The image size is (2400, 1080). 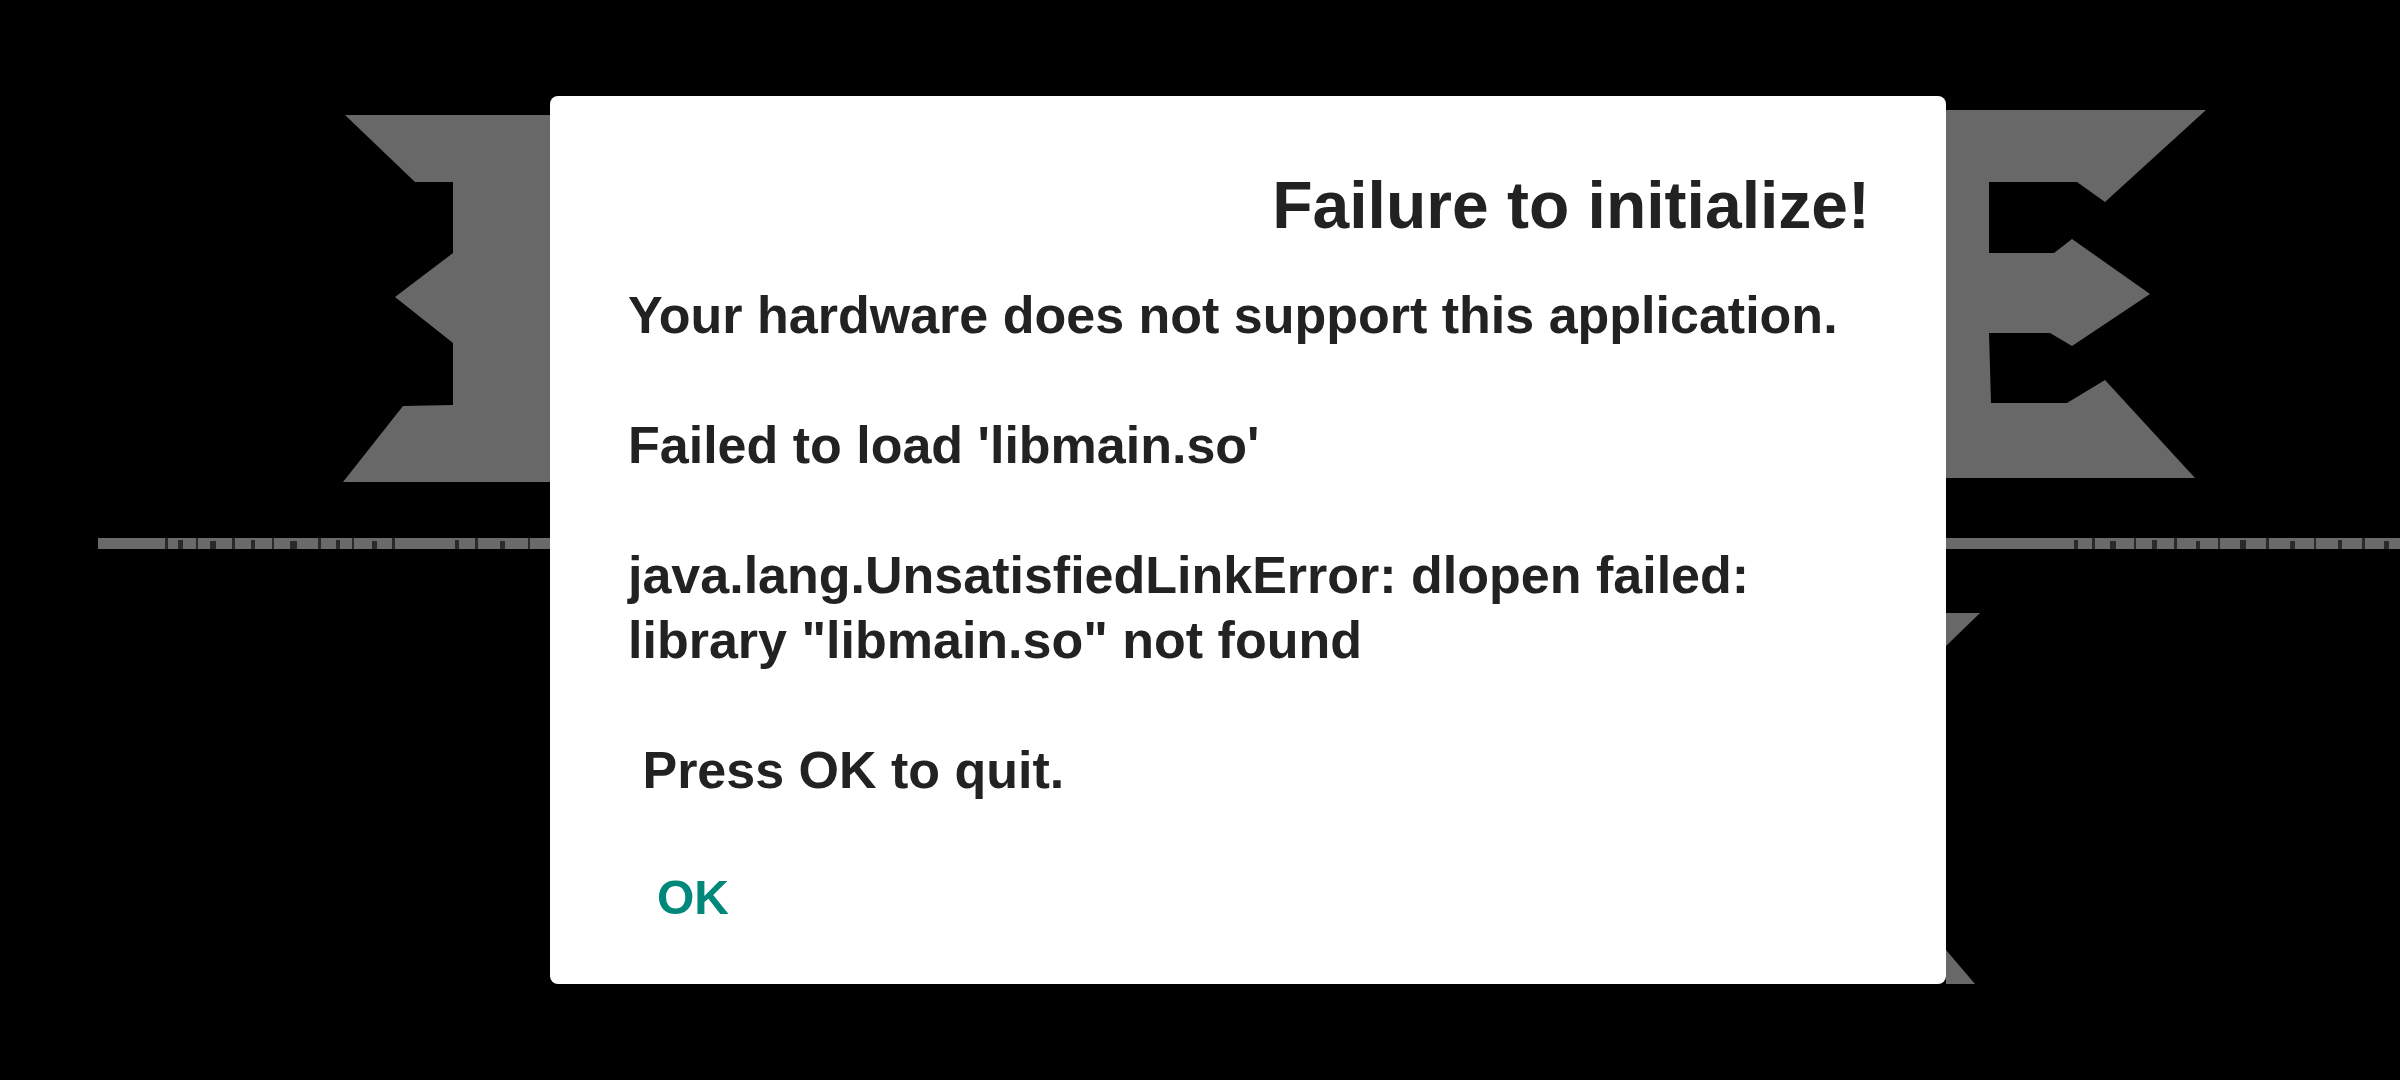 I want to click on message-text: Failed to load 'libmain.so', so click(x=944, y=445).